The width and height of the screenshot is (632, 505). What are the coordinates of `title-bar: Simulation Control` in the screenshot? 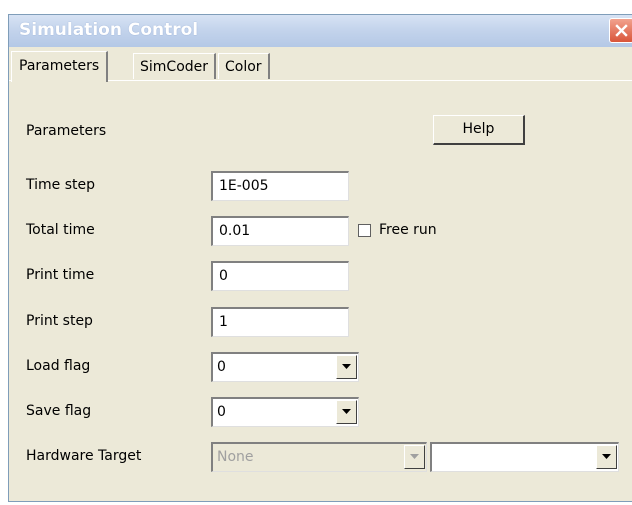 It's located at (320, 31).